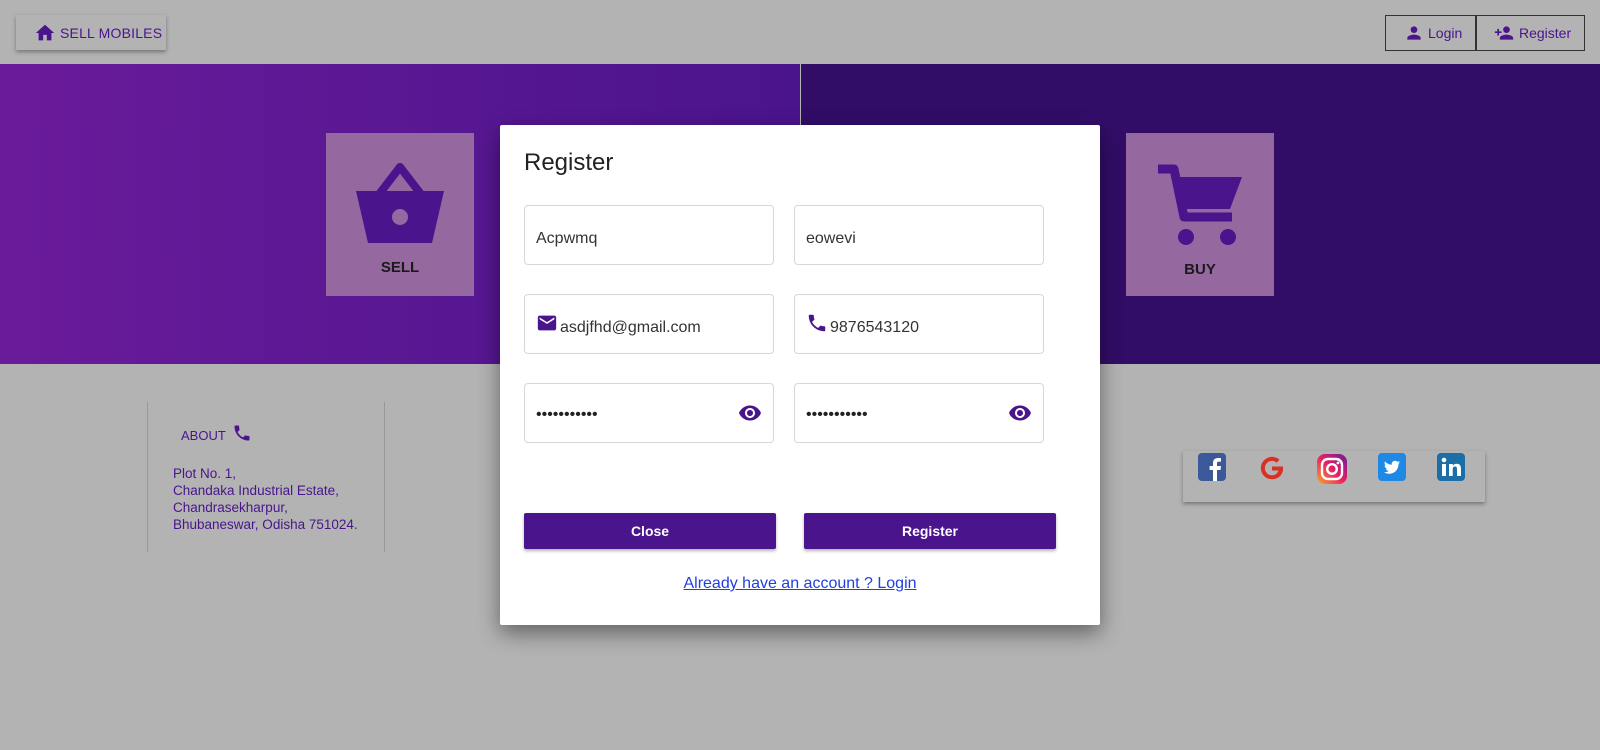 The width and height of the screenshot is (1600, 750). Describe the element at coordinates (1545, 33) in the screenshot. I see `register-nav-label: Register` at that location.